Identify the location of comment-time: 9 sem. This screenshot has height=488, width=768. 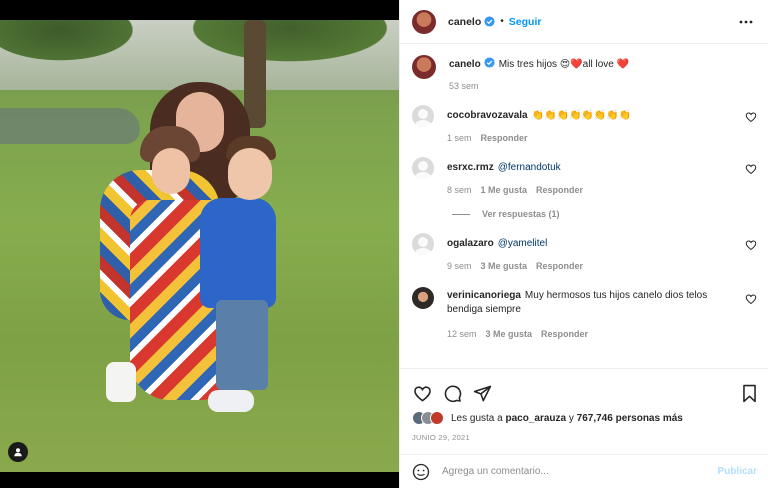
(459, 266).